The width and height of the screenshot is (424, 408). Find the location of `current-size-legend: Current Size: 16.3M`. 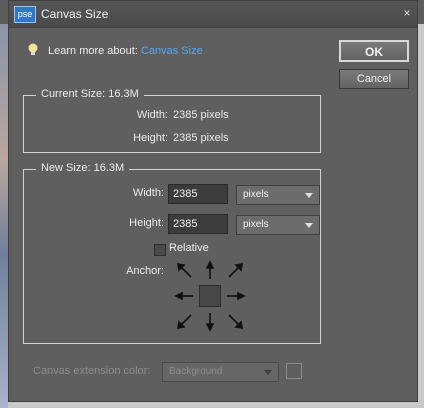

current-size-legend: Current Size: 16.3M is located at coordinates (90, 94).